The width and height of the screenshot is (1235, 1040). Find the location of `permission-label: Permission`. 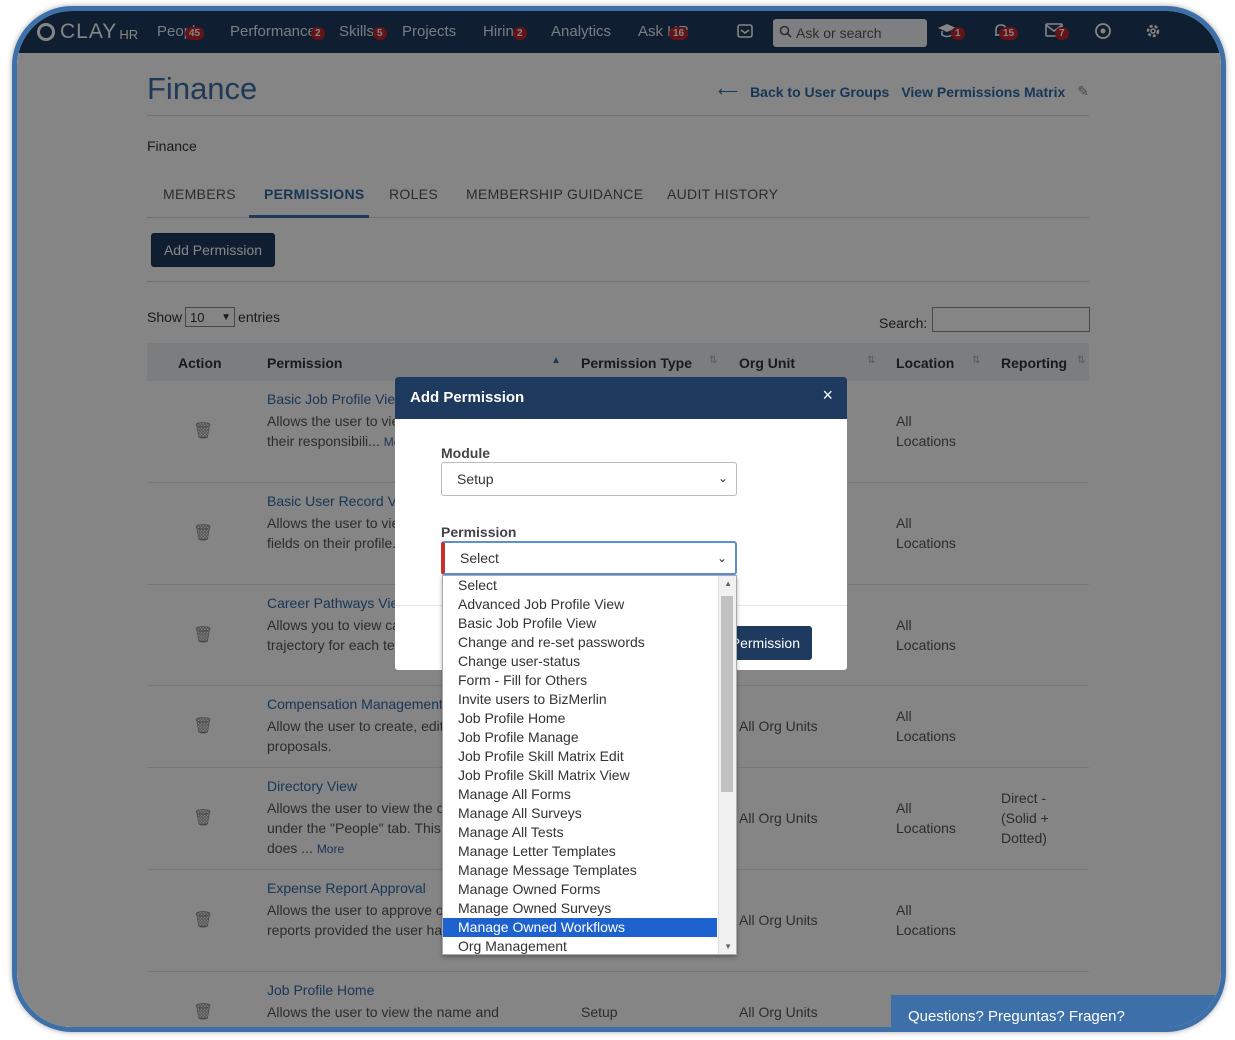

permission-label: Permission is located at coordinates (479, 532).